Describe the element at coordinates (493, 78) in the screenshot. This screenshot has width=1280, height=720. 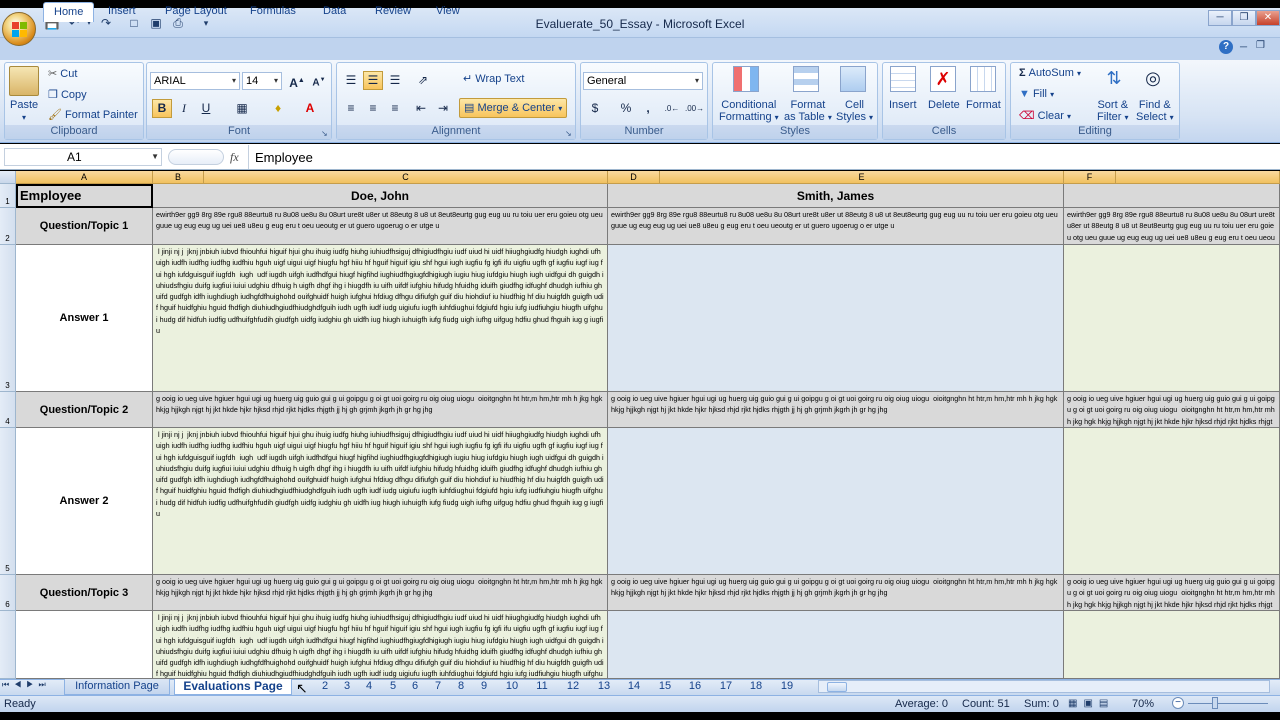
I see `wrap-text-button: ↵ Wrap Text` at that location.